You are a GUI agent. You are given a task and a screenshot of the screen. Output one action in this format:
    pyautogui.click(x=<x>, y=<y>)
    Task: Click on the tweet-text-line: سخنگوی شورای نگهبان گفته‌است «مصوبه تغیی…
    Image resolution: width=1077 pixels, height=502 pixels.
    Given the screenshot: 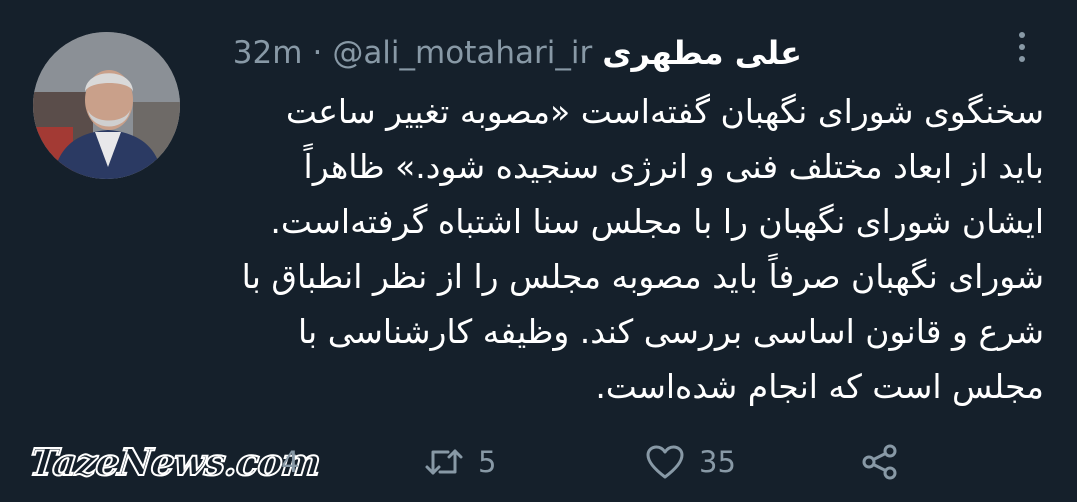 What is the action you would take?
    pyautogui.click(x=664, y=111)
    